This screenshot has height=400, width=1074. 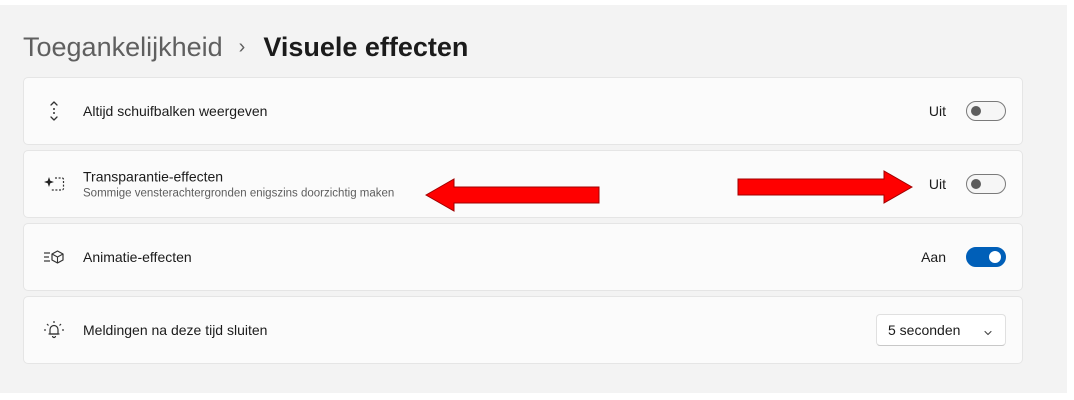 What do you see at coordinates (825, 187) in the screenshot?
I see `right-pointing-arrow` at bounding box center [825, 187].